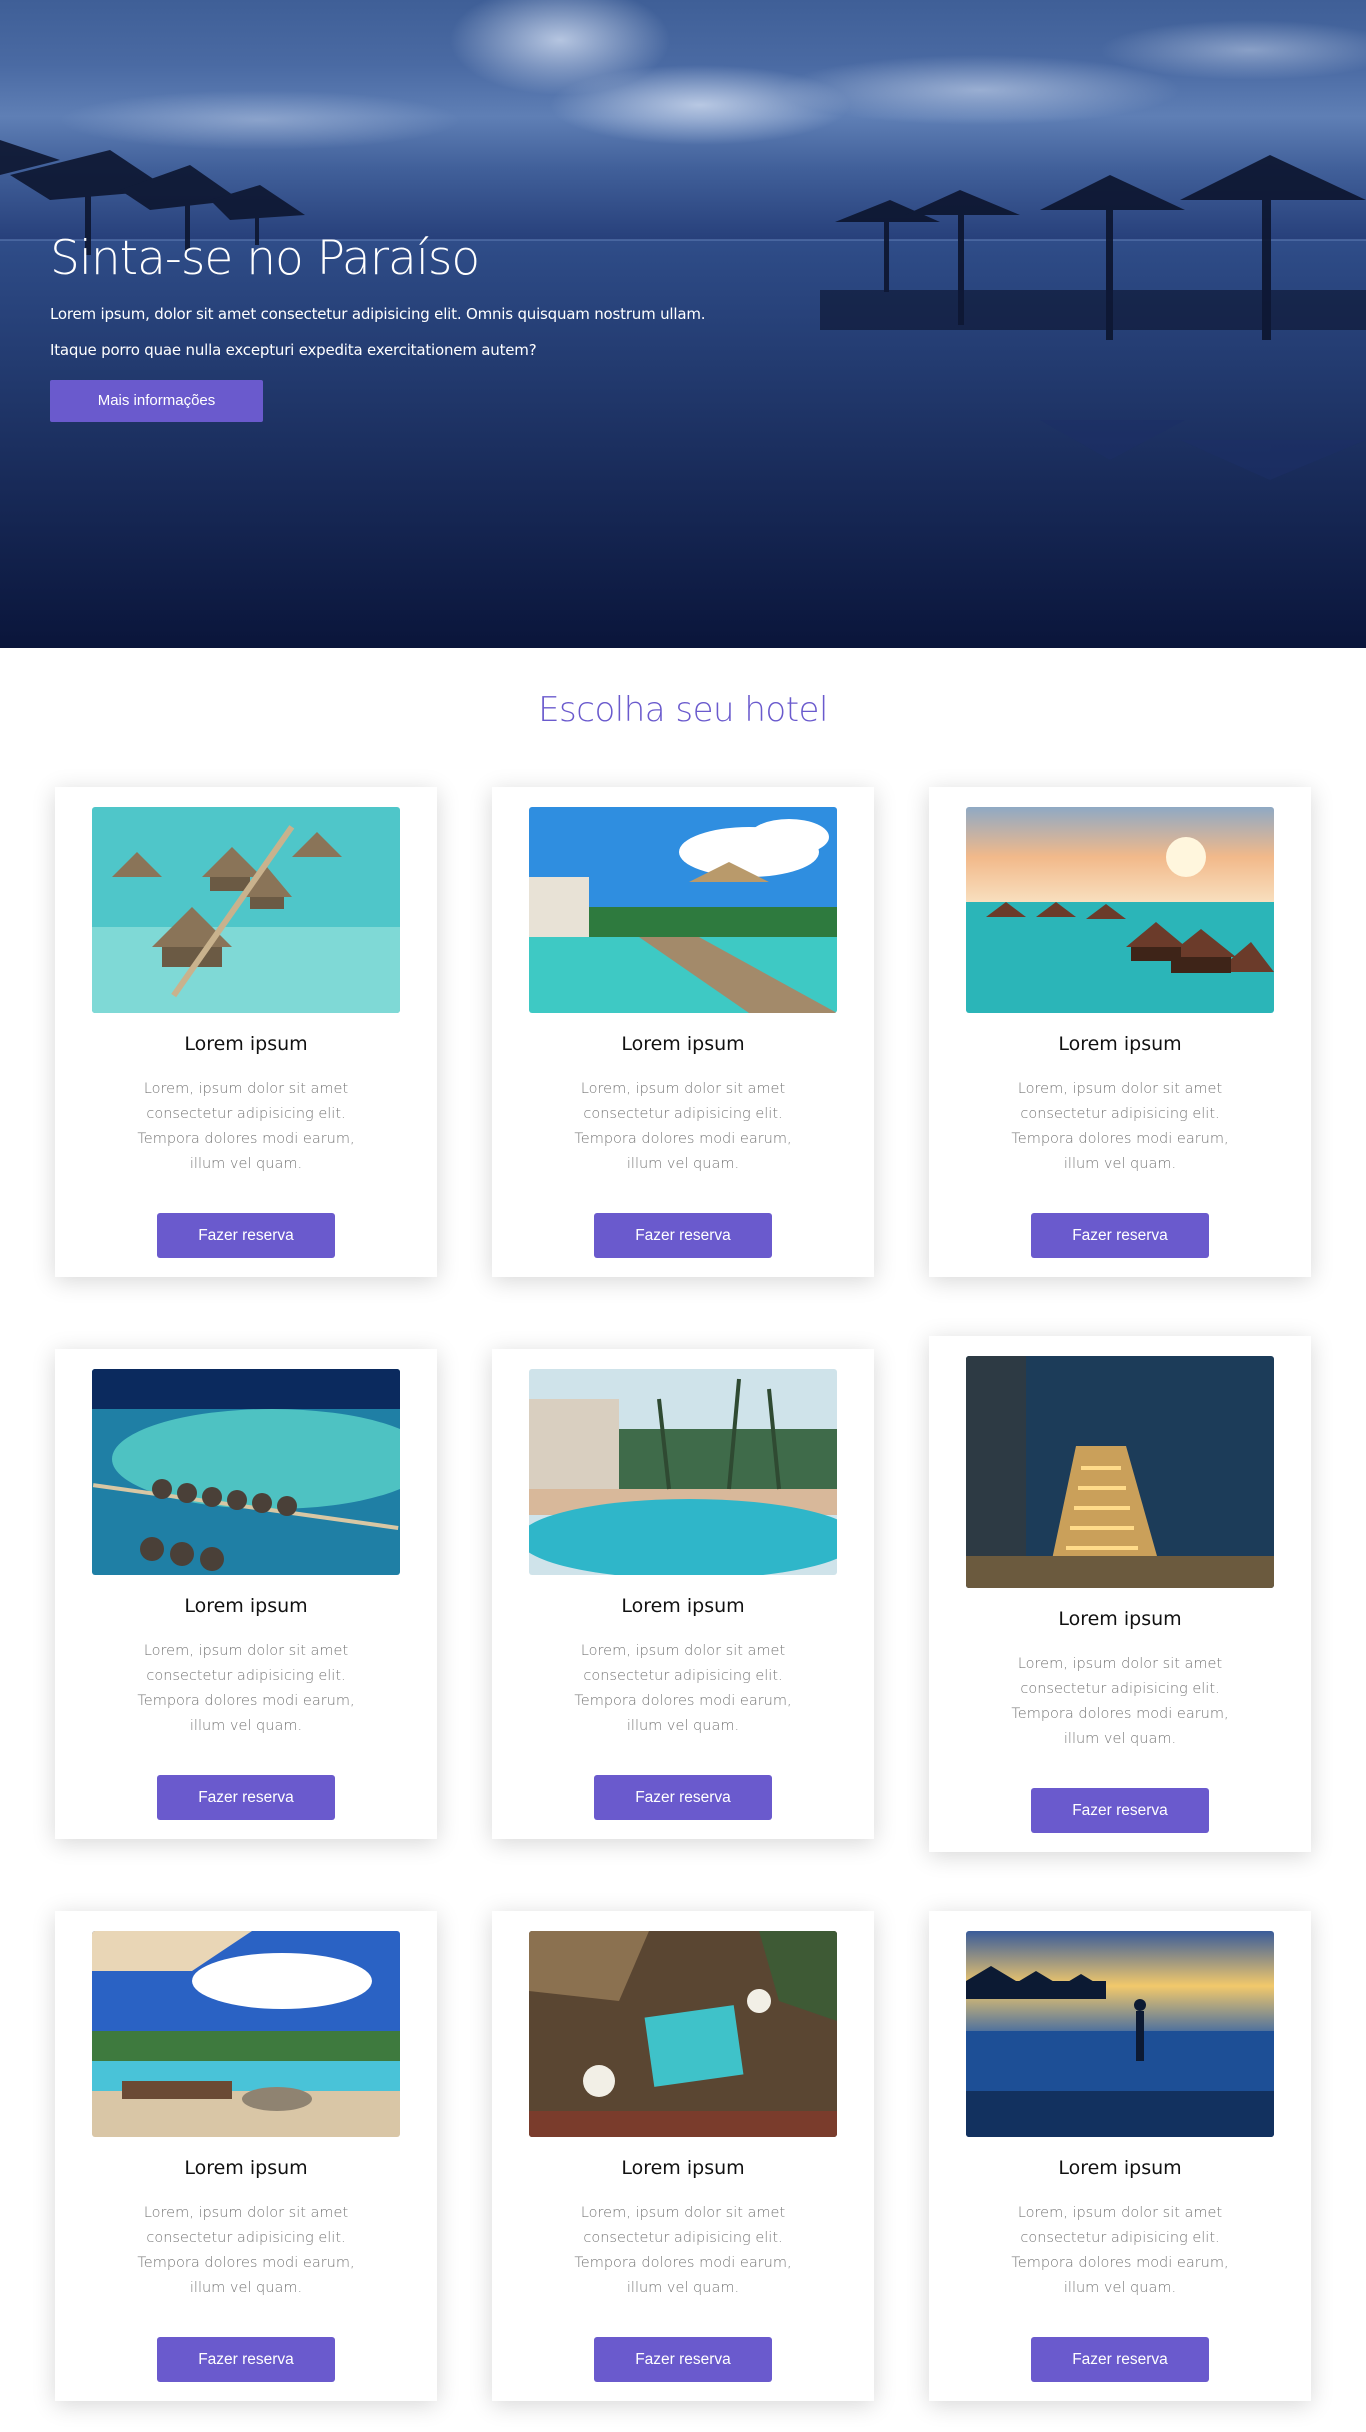 The height and width of the screenshot is (2432, 1366). What do you see at coordinates (683, 710) in the screenshot?
I see `section-title: Escolha seu hotel` at bounding box center [683, 710].